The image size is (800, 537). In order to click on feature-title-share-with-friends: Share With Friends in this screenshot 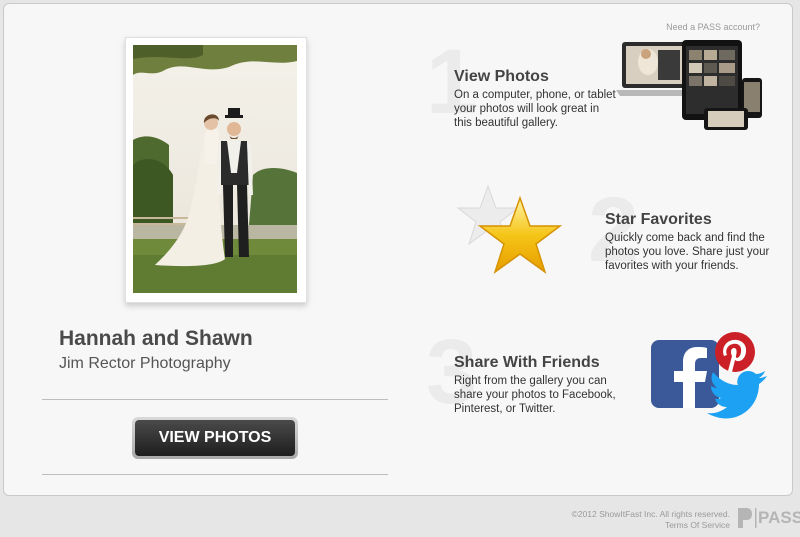, I will do `click(527, 362)`.